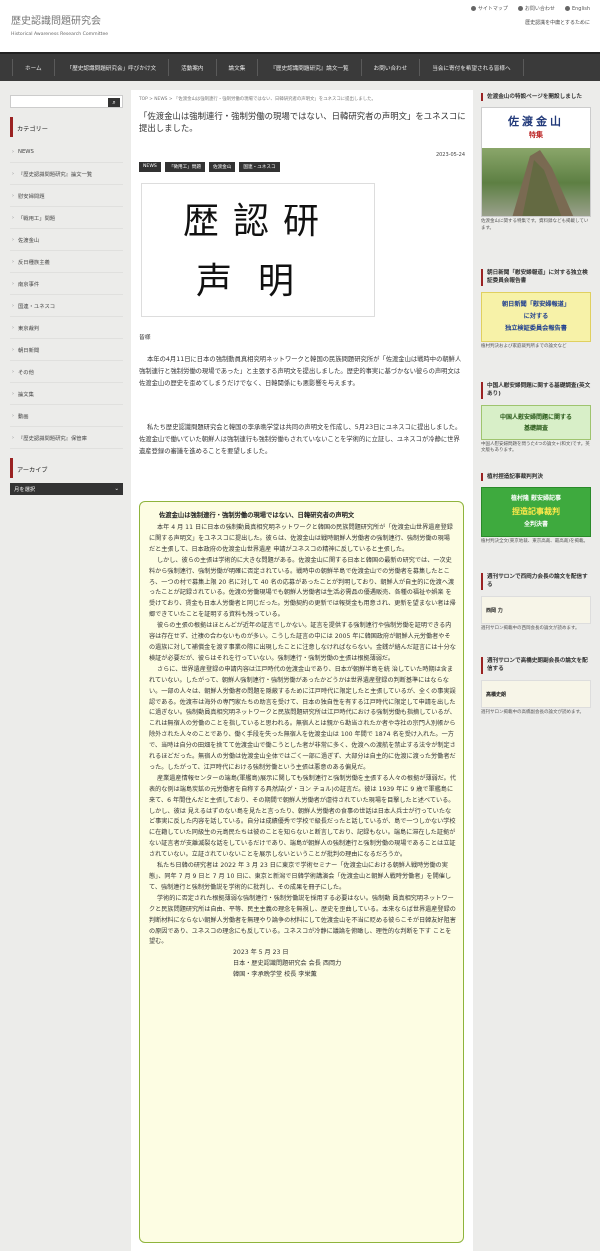 The image size is (600, 1251). I want to click on header-link-english: English, so click(577, 8).